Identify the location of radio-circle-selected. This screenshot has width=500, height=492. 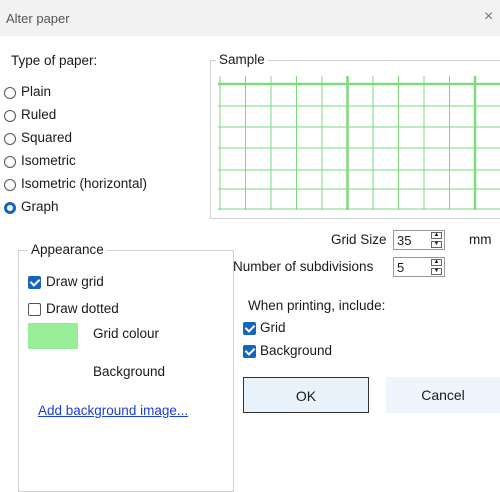
(10, 208).